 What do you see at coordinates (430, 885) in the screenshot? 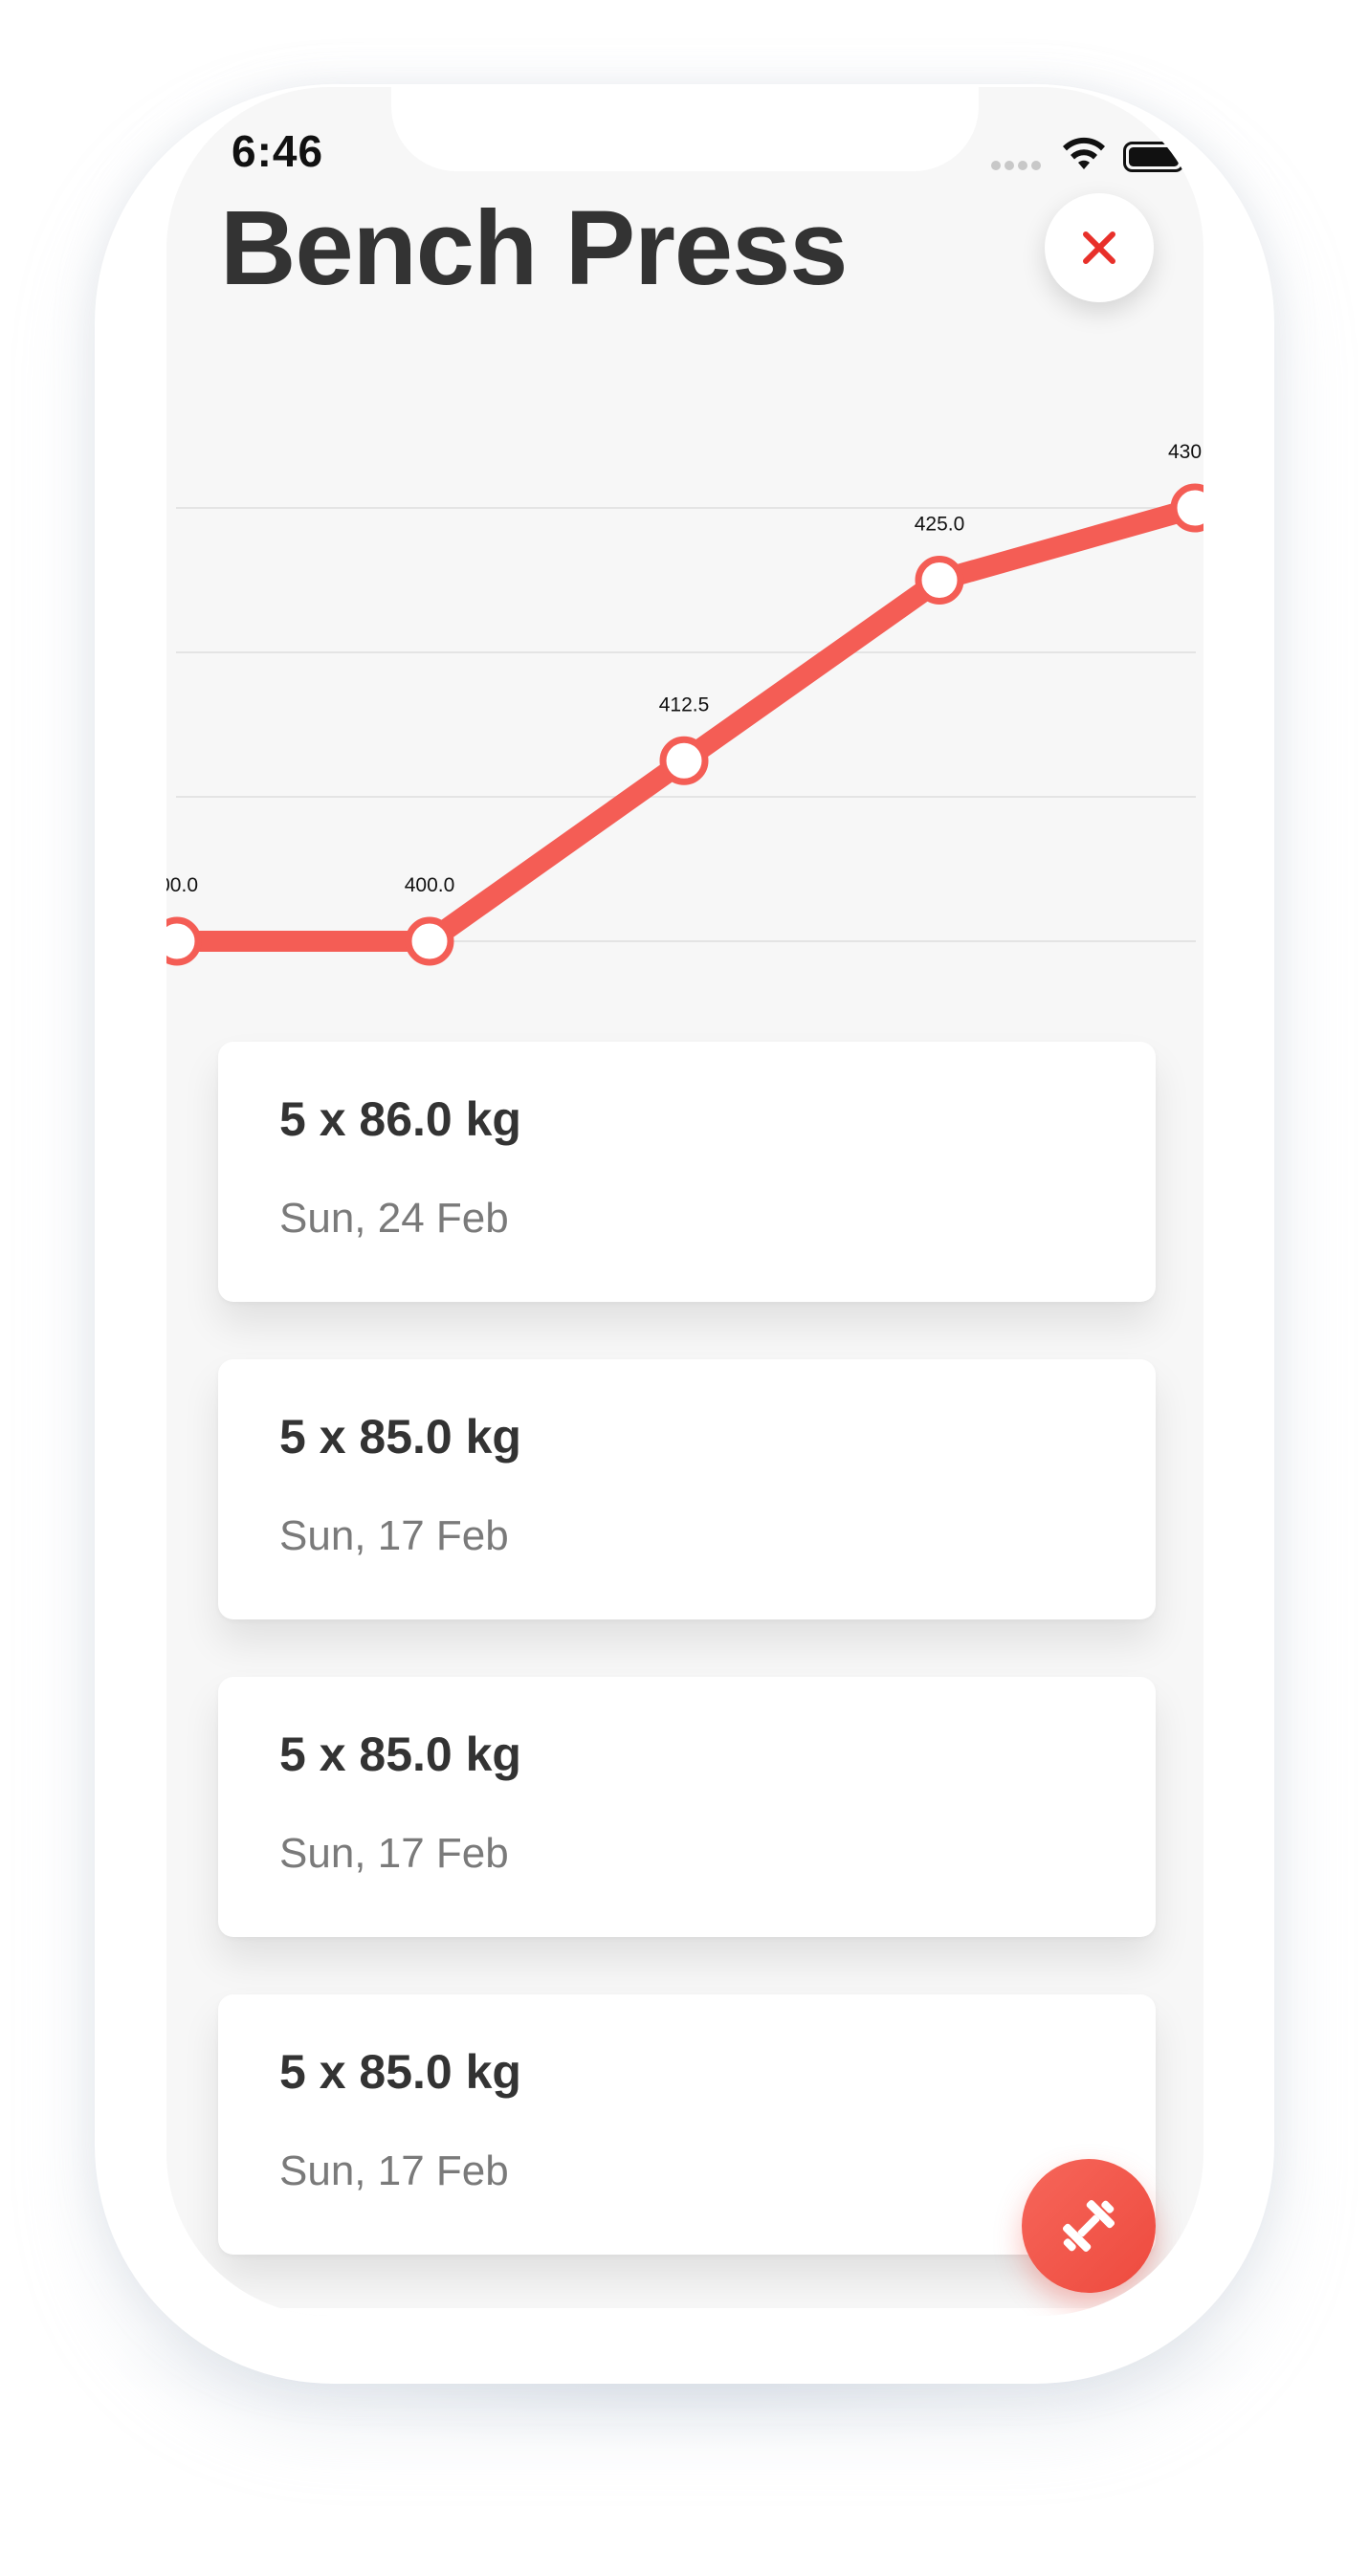
I see `chart-data-label: 400.0` at bounding box center [430, 885].